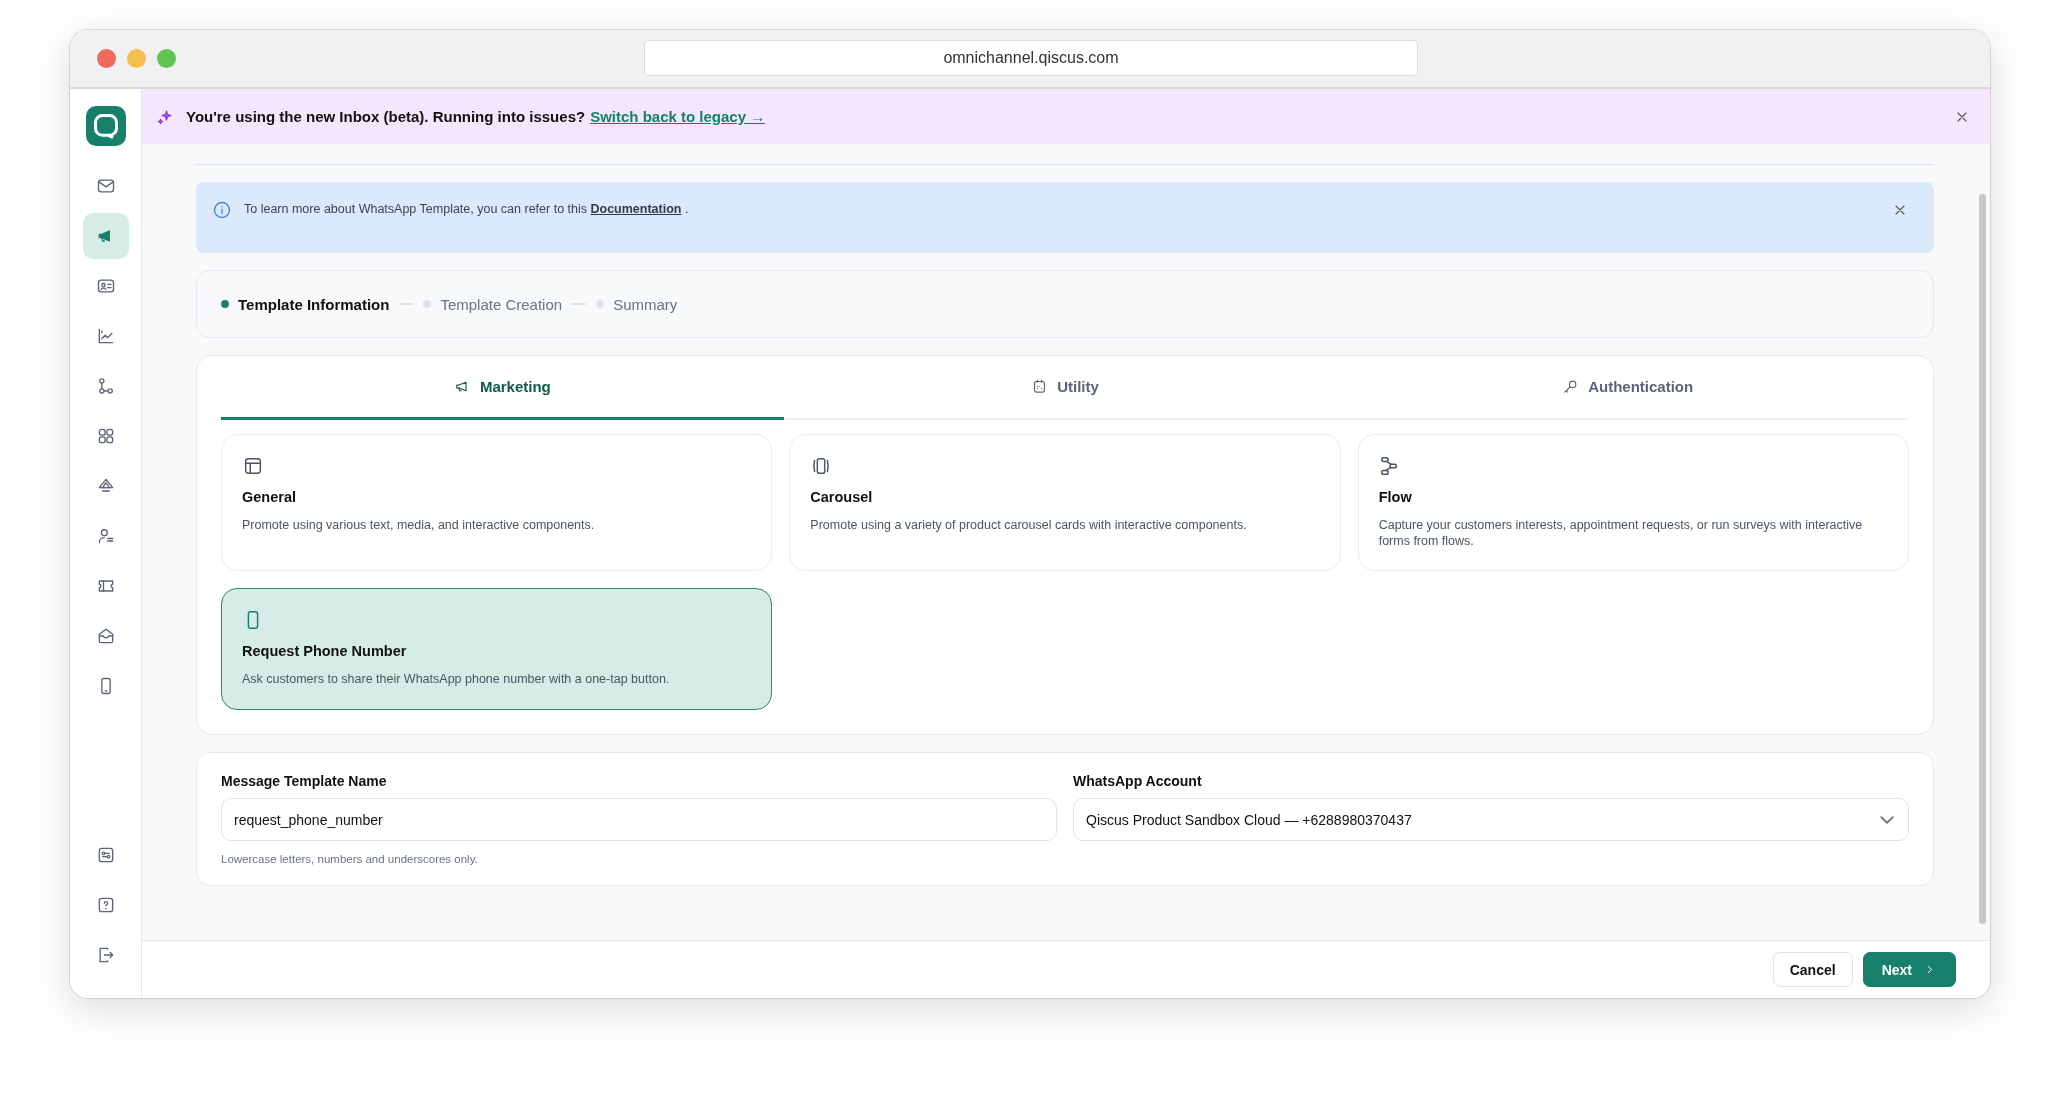  Describe the element at coordinates (165, 116) in the screenshot. I see `sparkle-icon` at that location.